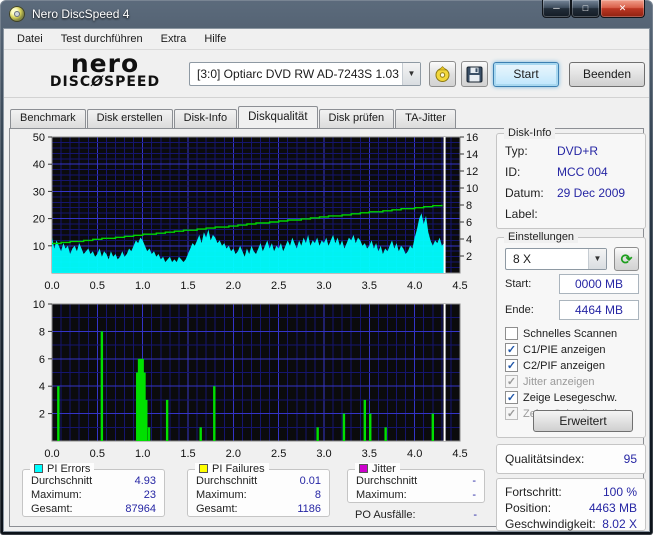  What do you see at coordinates (129, 118) in the screenshot?
I see `tab-disk-erstellen: Disk erstellen` at bounding box center [129, 118].